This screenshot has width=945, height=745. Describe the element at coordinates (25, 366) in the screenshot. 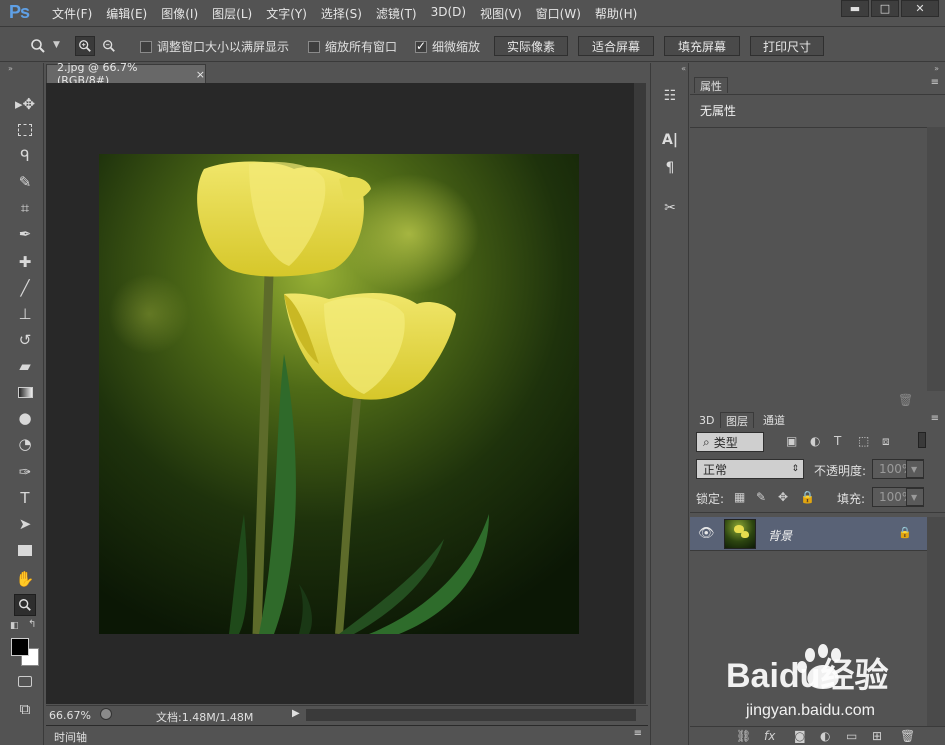

I see `eraser-tool-icon: ▰` at that location.